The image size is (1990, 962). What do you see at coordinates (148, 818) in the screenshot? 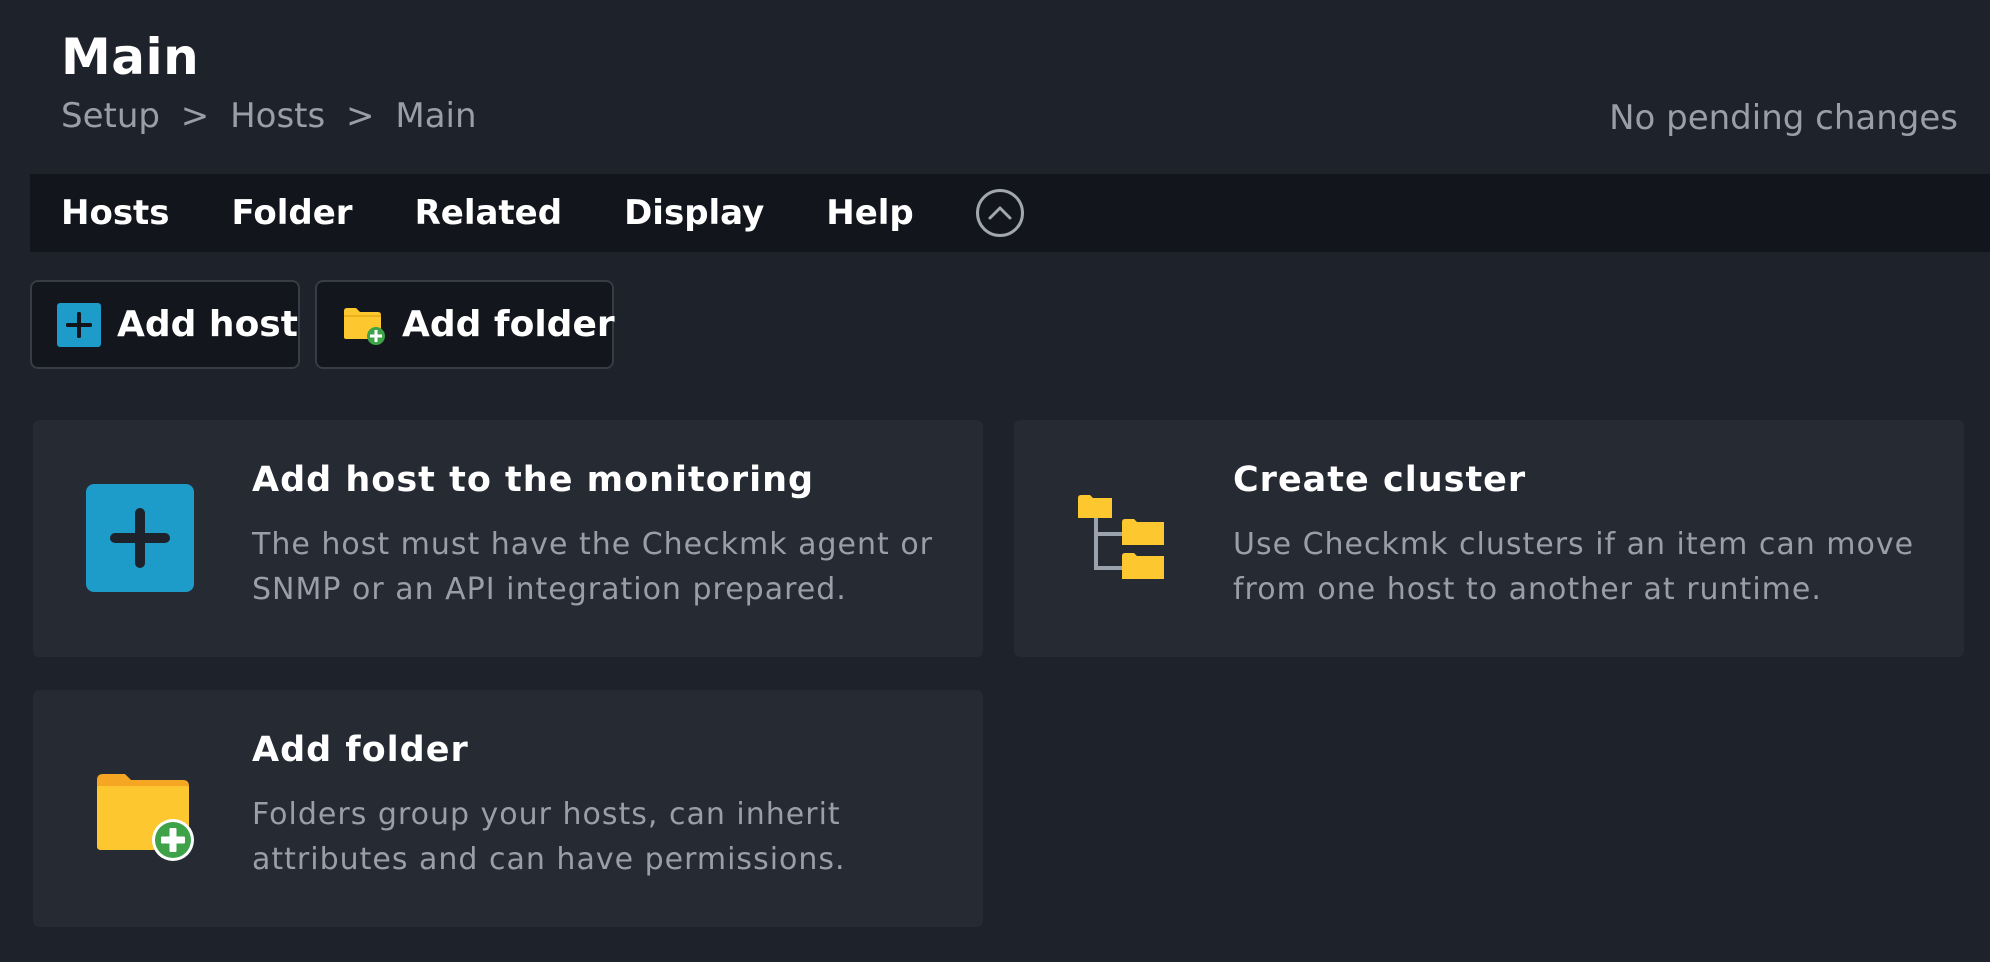
I see `add-folder-icon` at bounding box center [148, 818].